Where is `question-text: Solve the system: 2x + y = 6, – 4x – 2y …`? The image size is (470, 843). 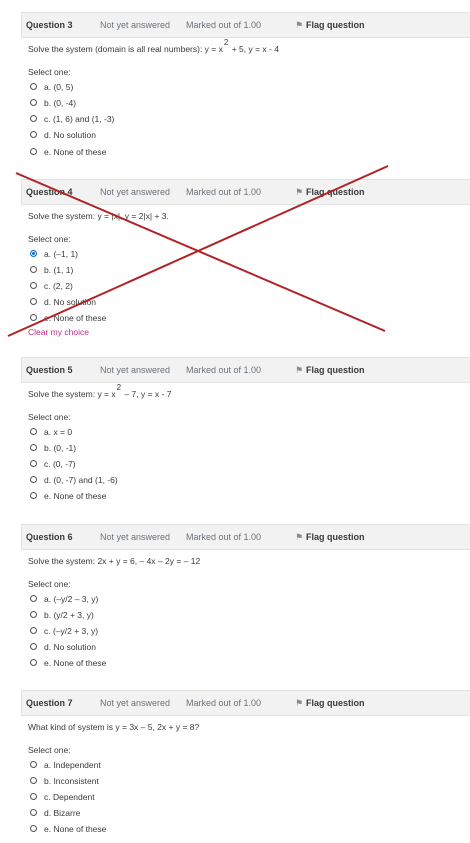 question-text: Solve the system: 2x + y = 6, – 4x – 2y … is located at coordinates (114, 561).